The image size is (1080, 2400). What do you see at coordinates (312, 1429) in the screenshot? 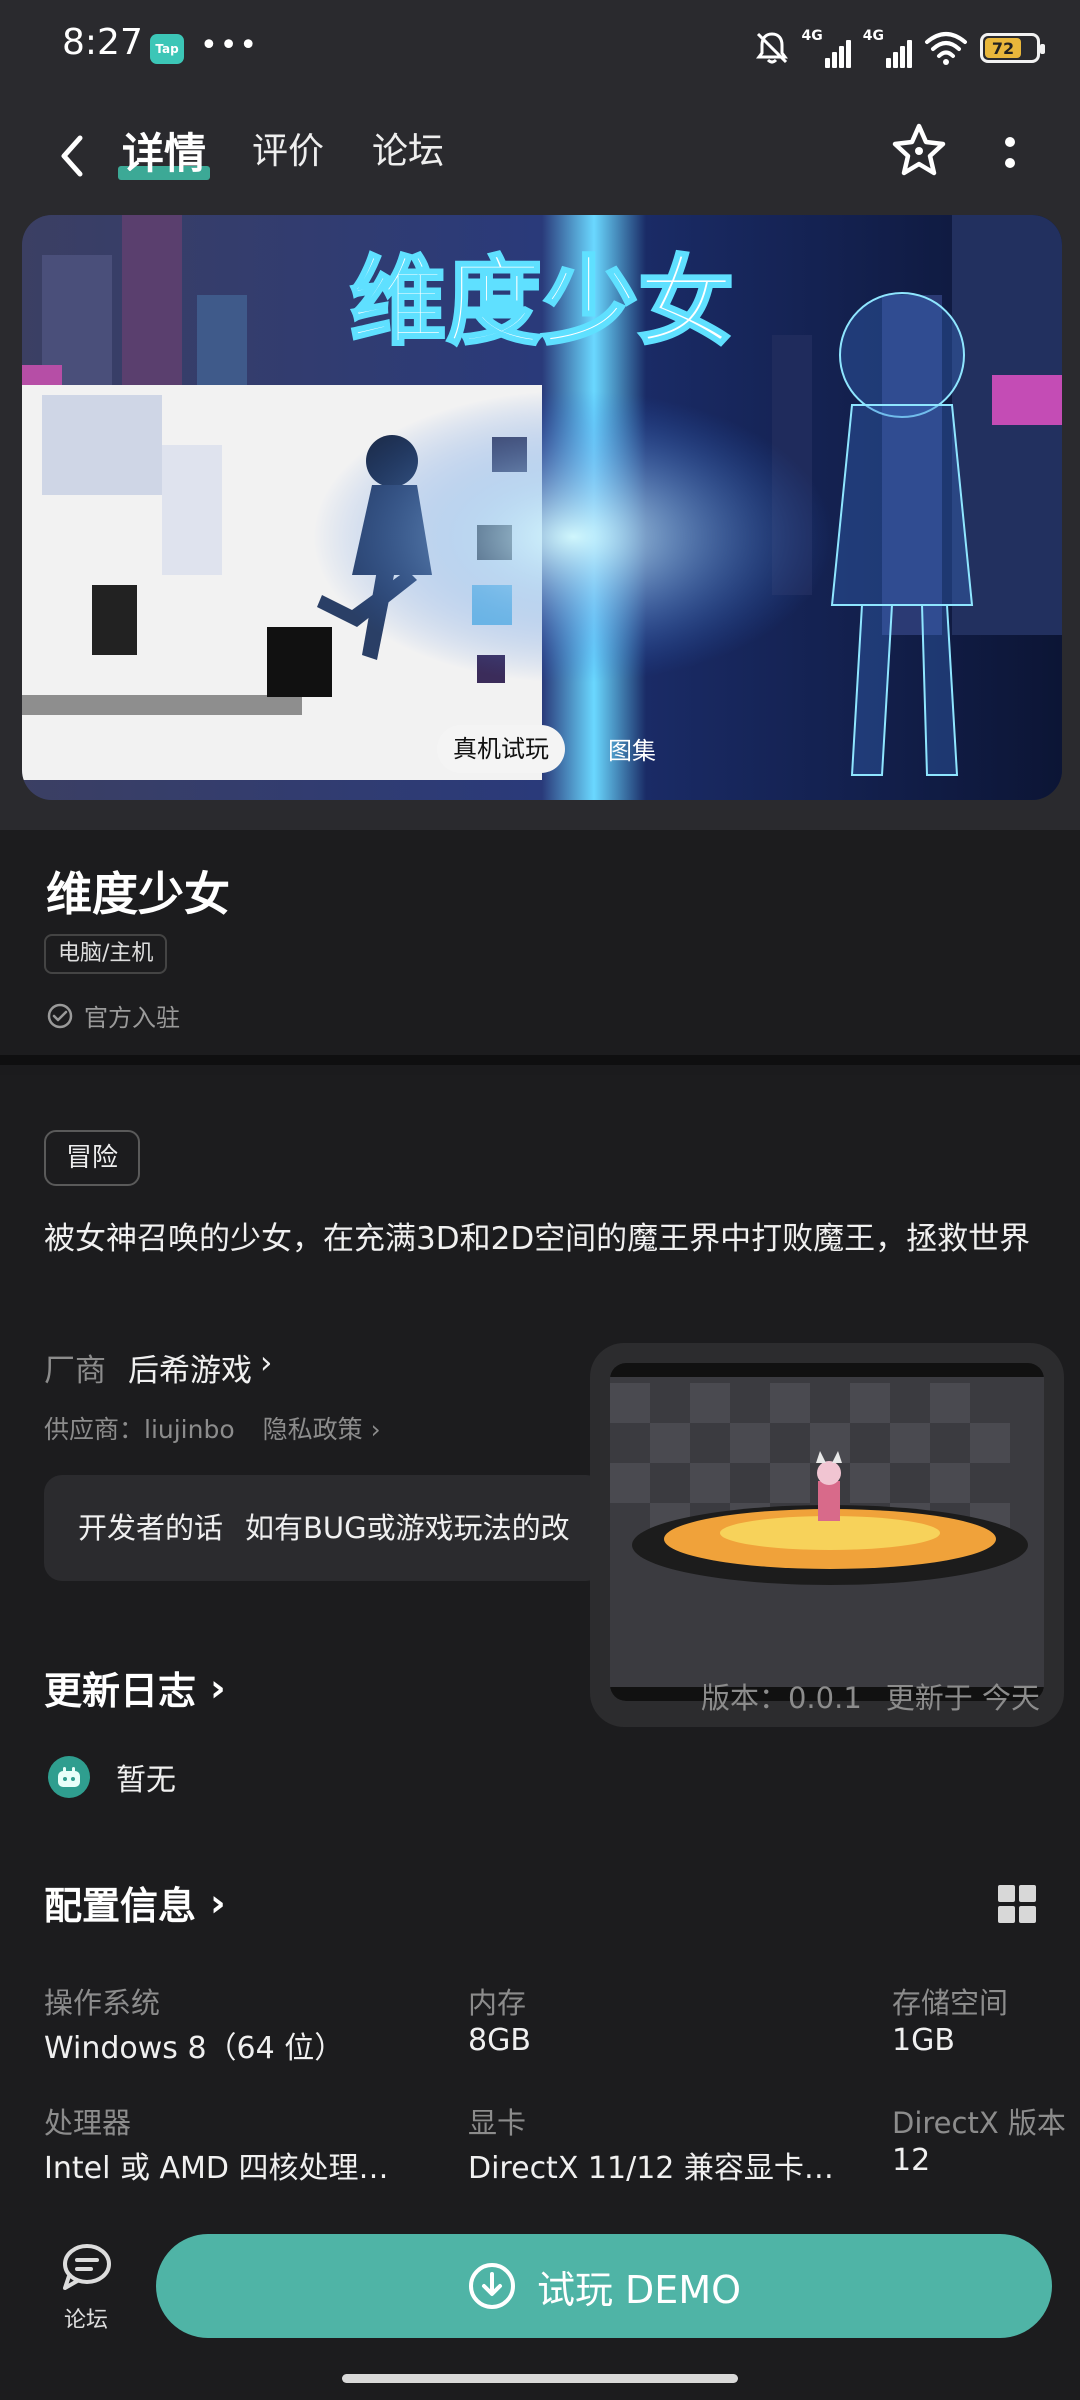
I see `privacy-policy-label: 隐私政策` at bounding box center [312, 1429].